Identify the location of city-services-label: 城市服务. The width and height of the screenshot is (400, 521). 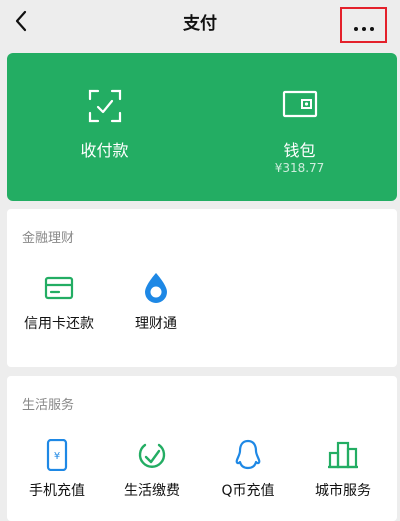
(343, 491).